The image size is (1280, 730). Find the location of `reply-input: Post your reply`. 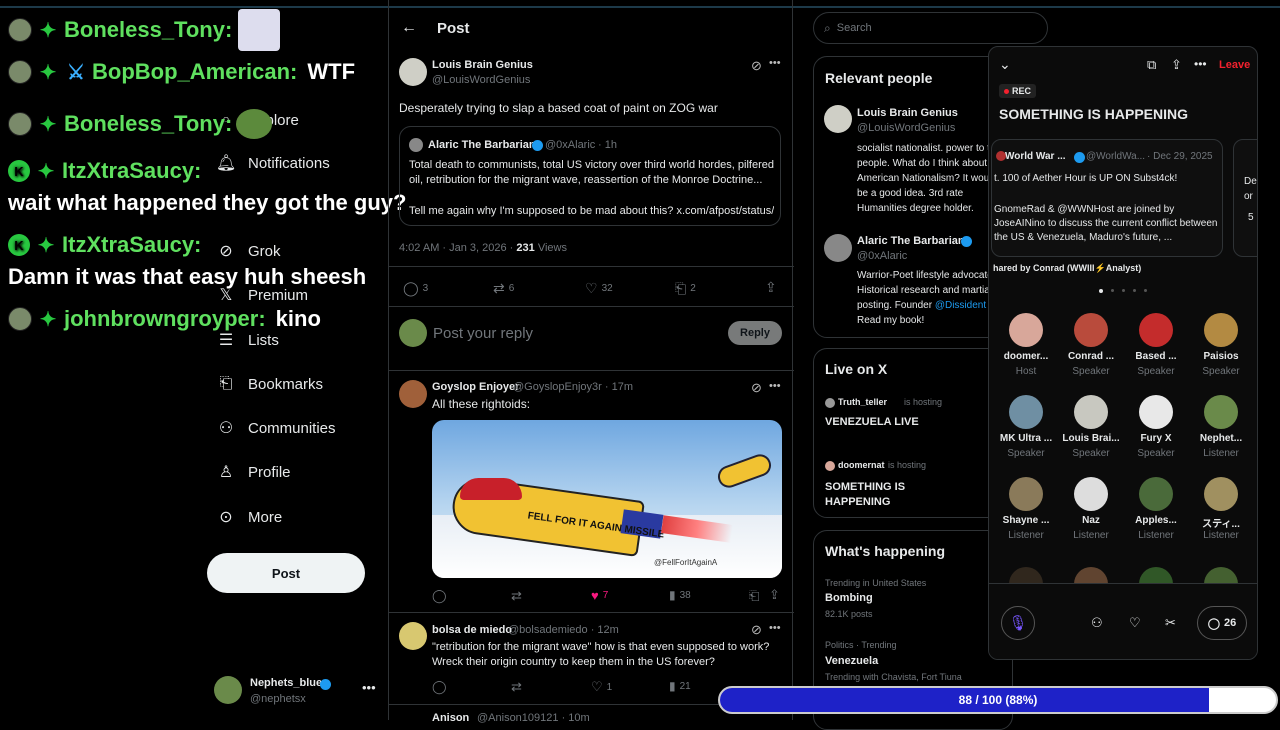

reply-input: Post your reply is located at coordinates (483, 333).